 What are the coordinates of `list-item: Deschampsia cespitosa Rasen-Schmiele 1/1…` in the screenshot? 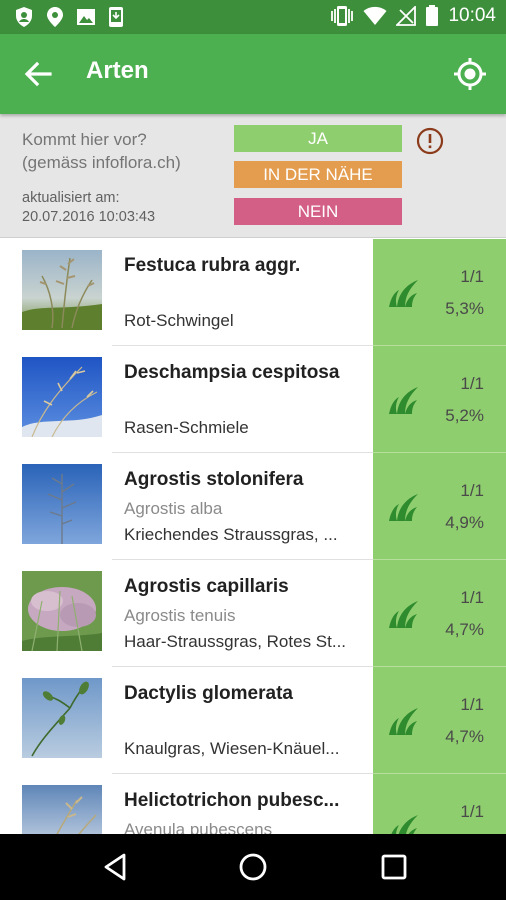 It's located at (253, 399).